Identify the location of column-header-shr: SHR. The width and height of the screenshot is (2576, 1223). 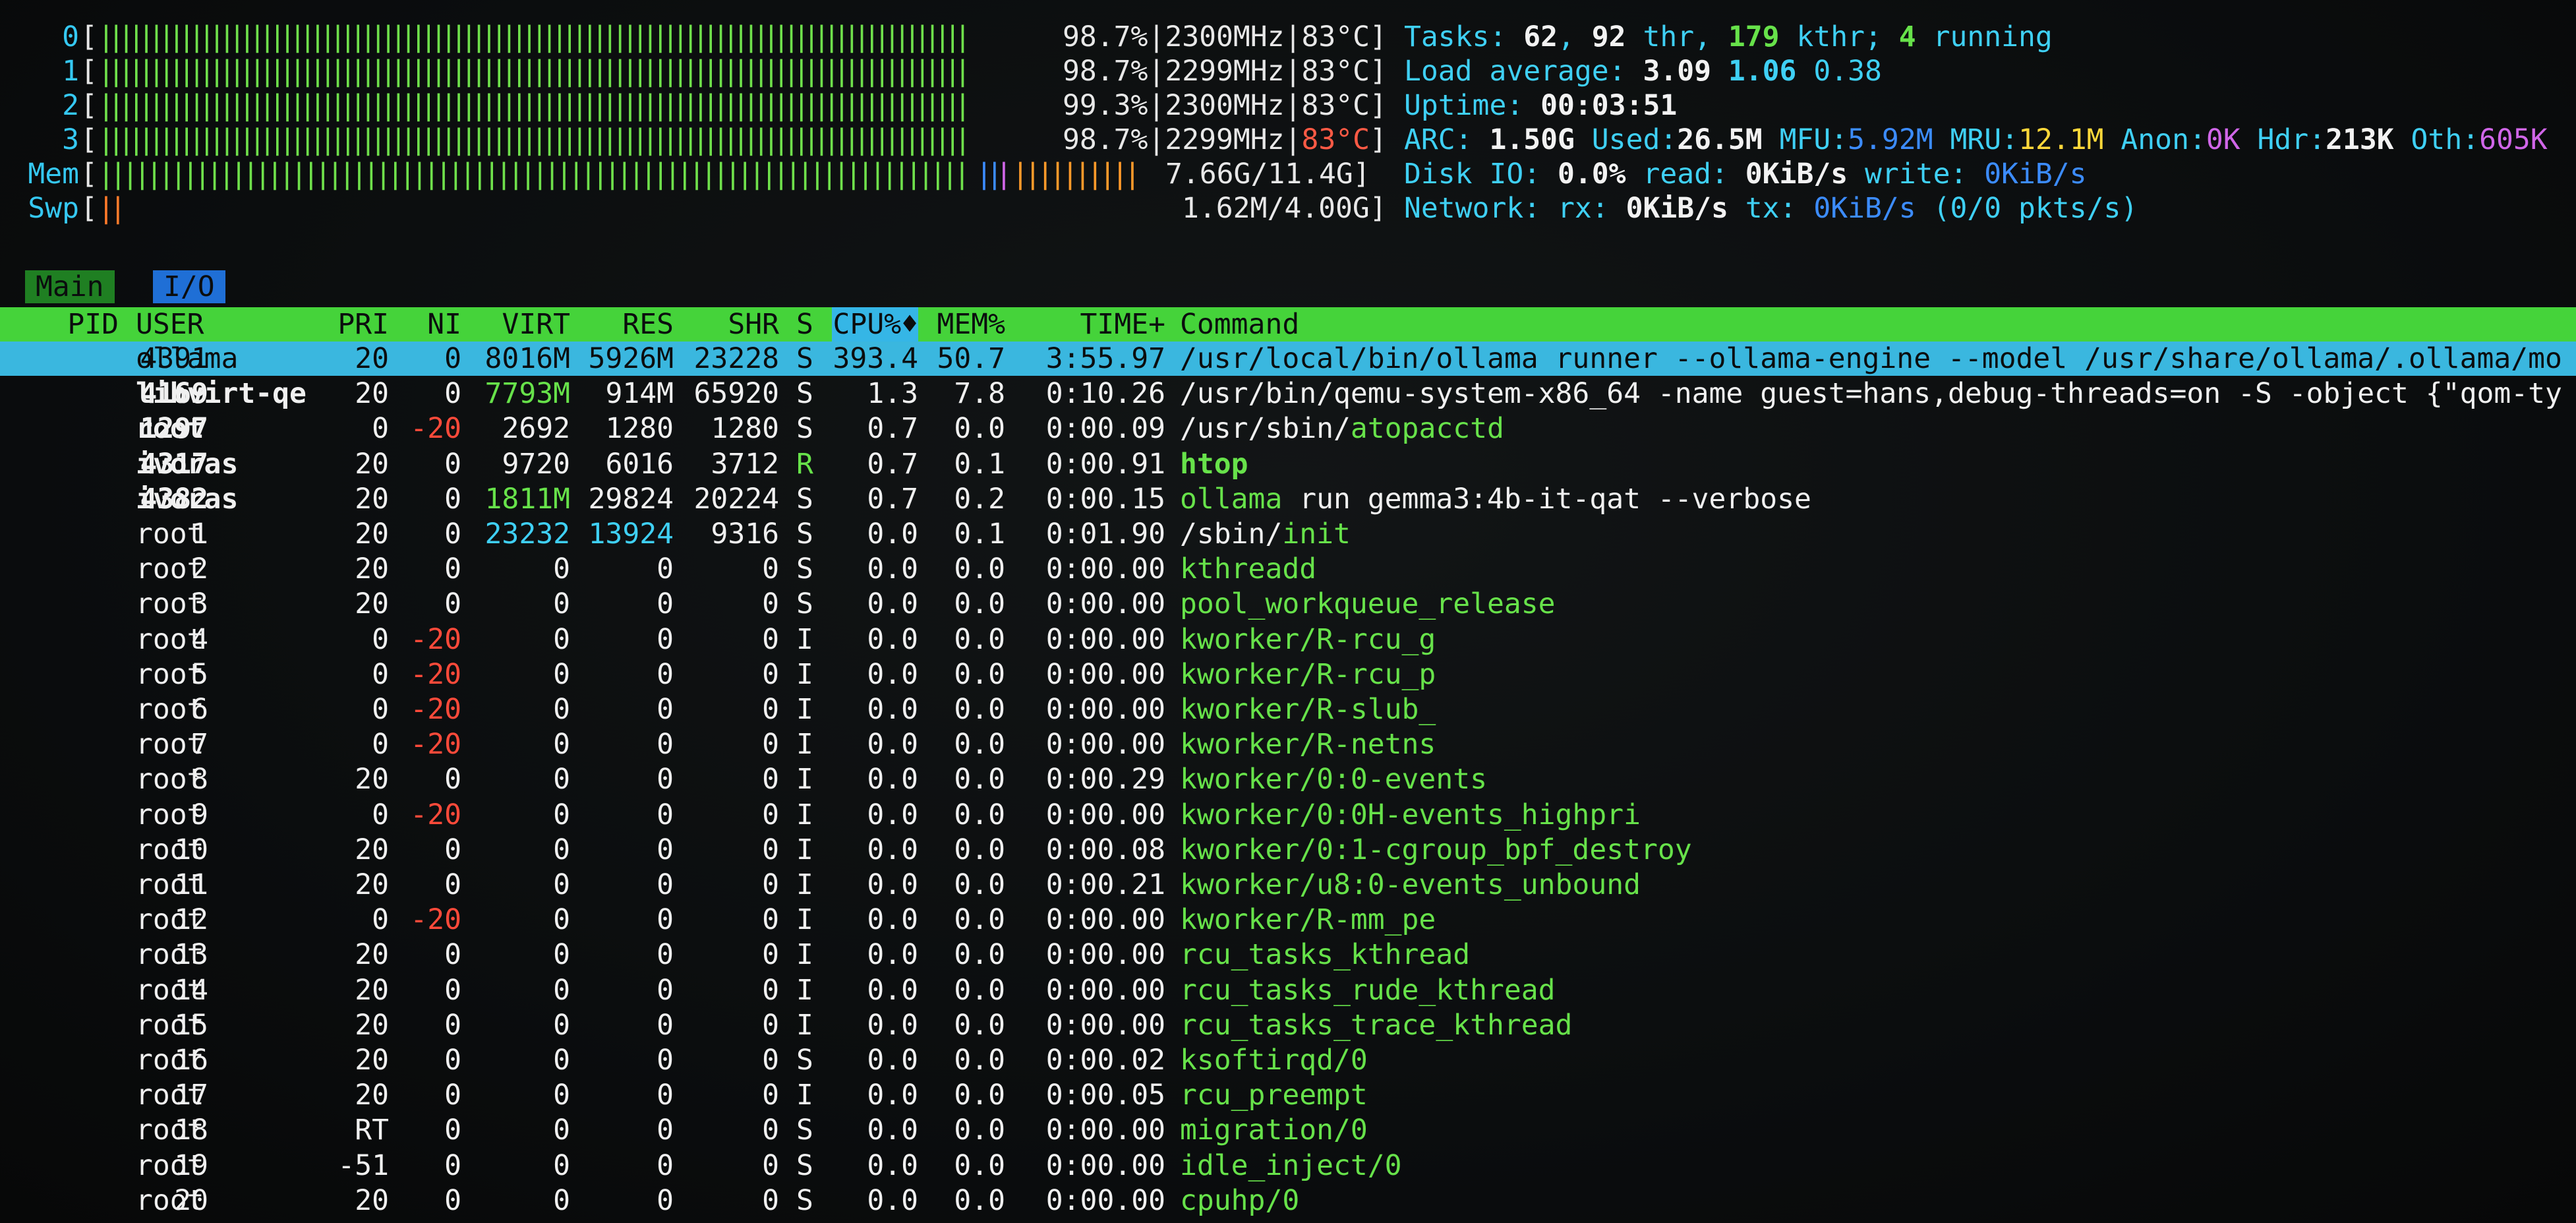
(726, 324).